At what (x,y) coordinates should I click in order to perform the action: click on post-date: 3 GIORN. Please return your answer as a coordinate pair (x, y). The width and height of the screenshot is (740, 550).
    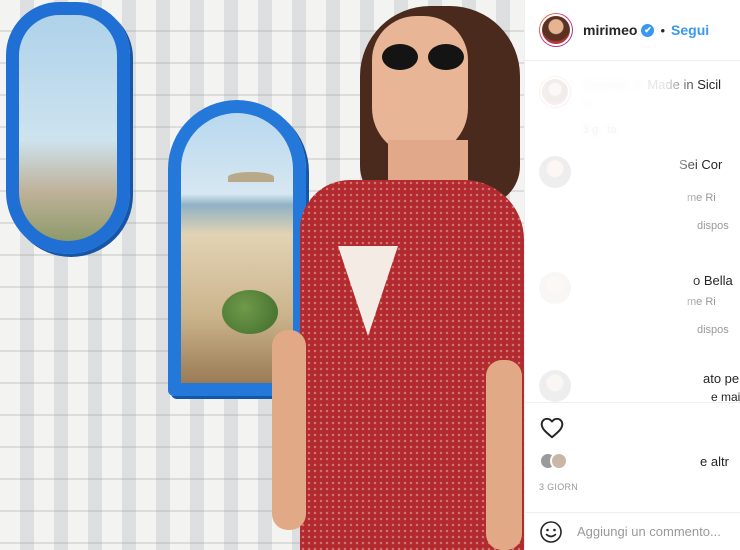
    Looking at the image, I should click on (559, 487).